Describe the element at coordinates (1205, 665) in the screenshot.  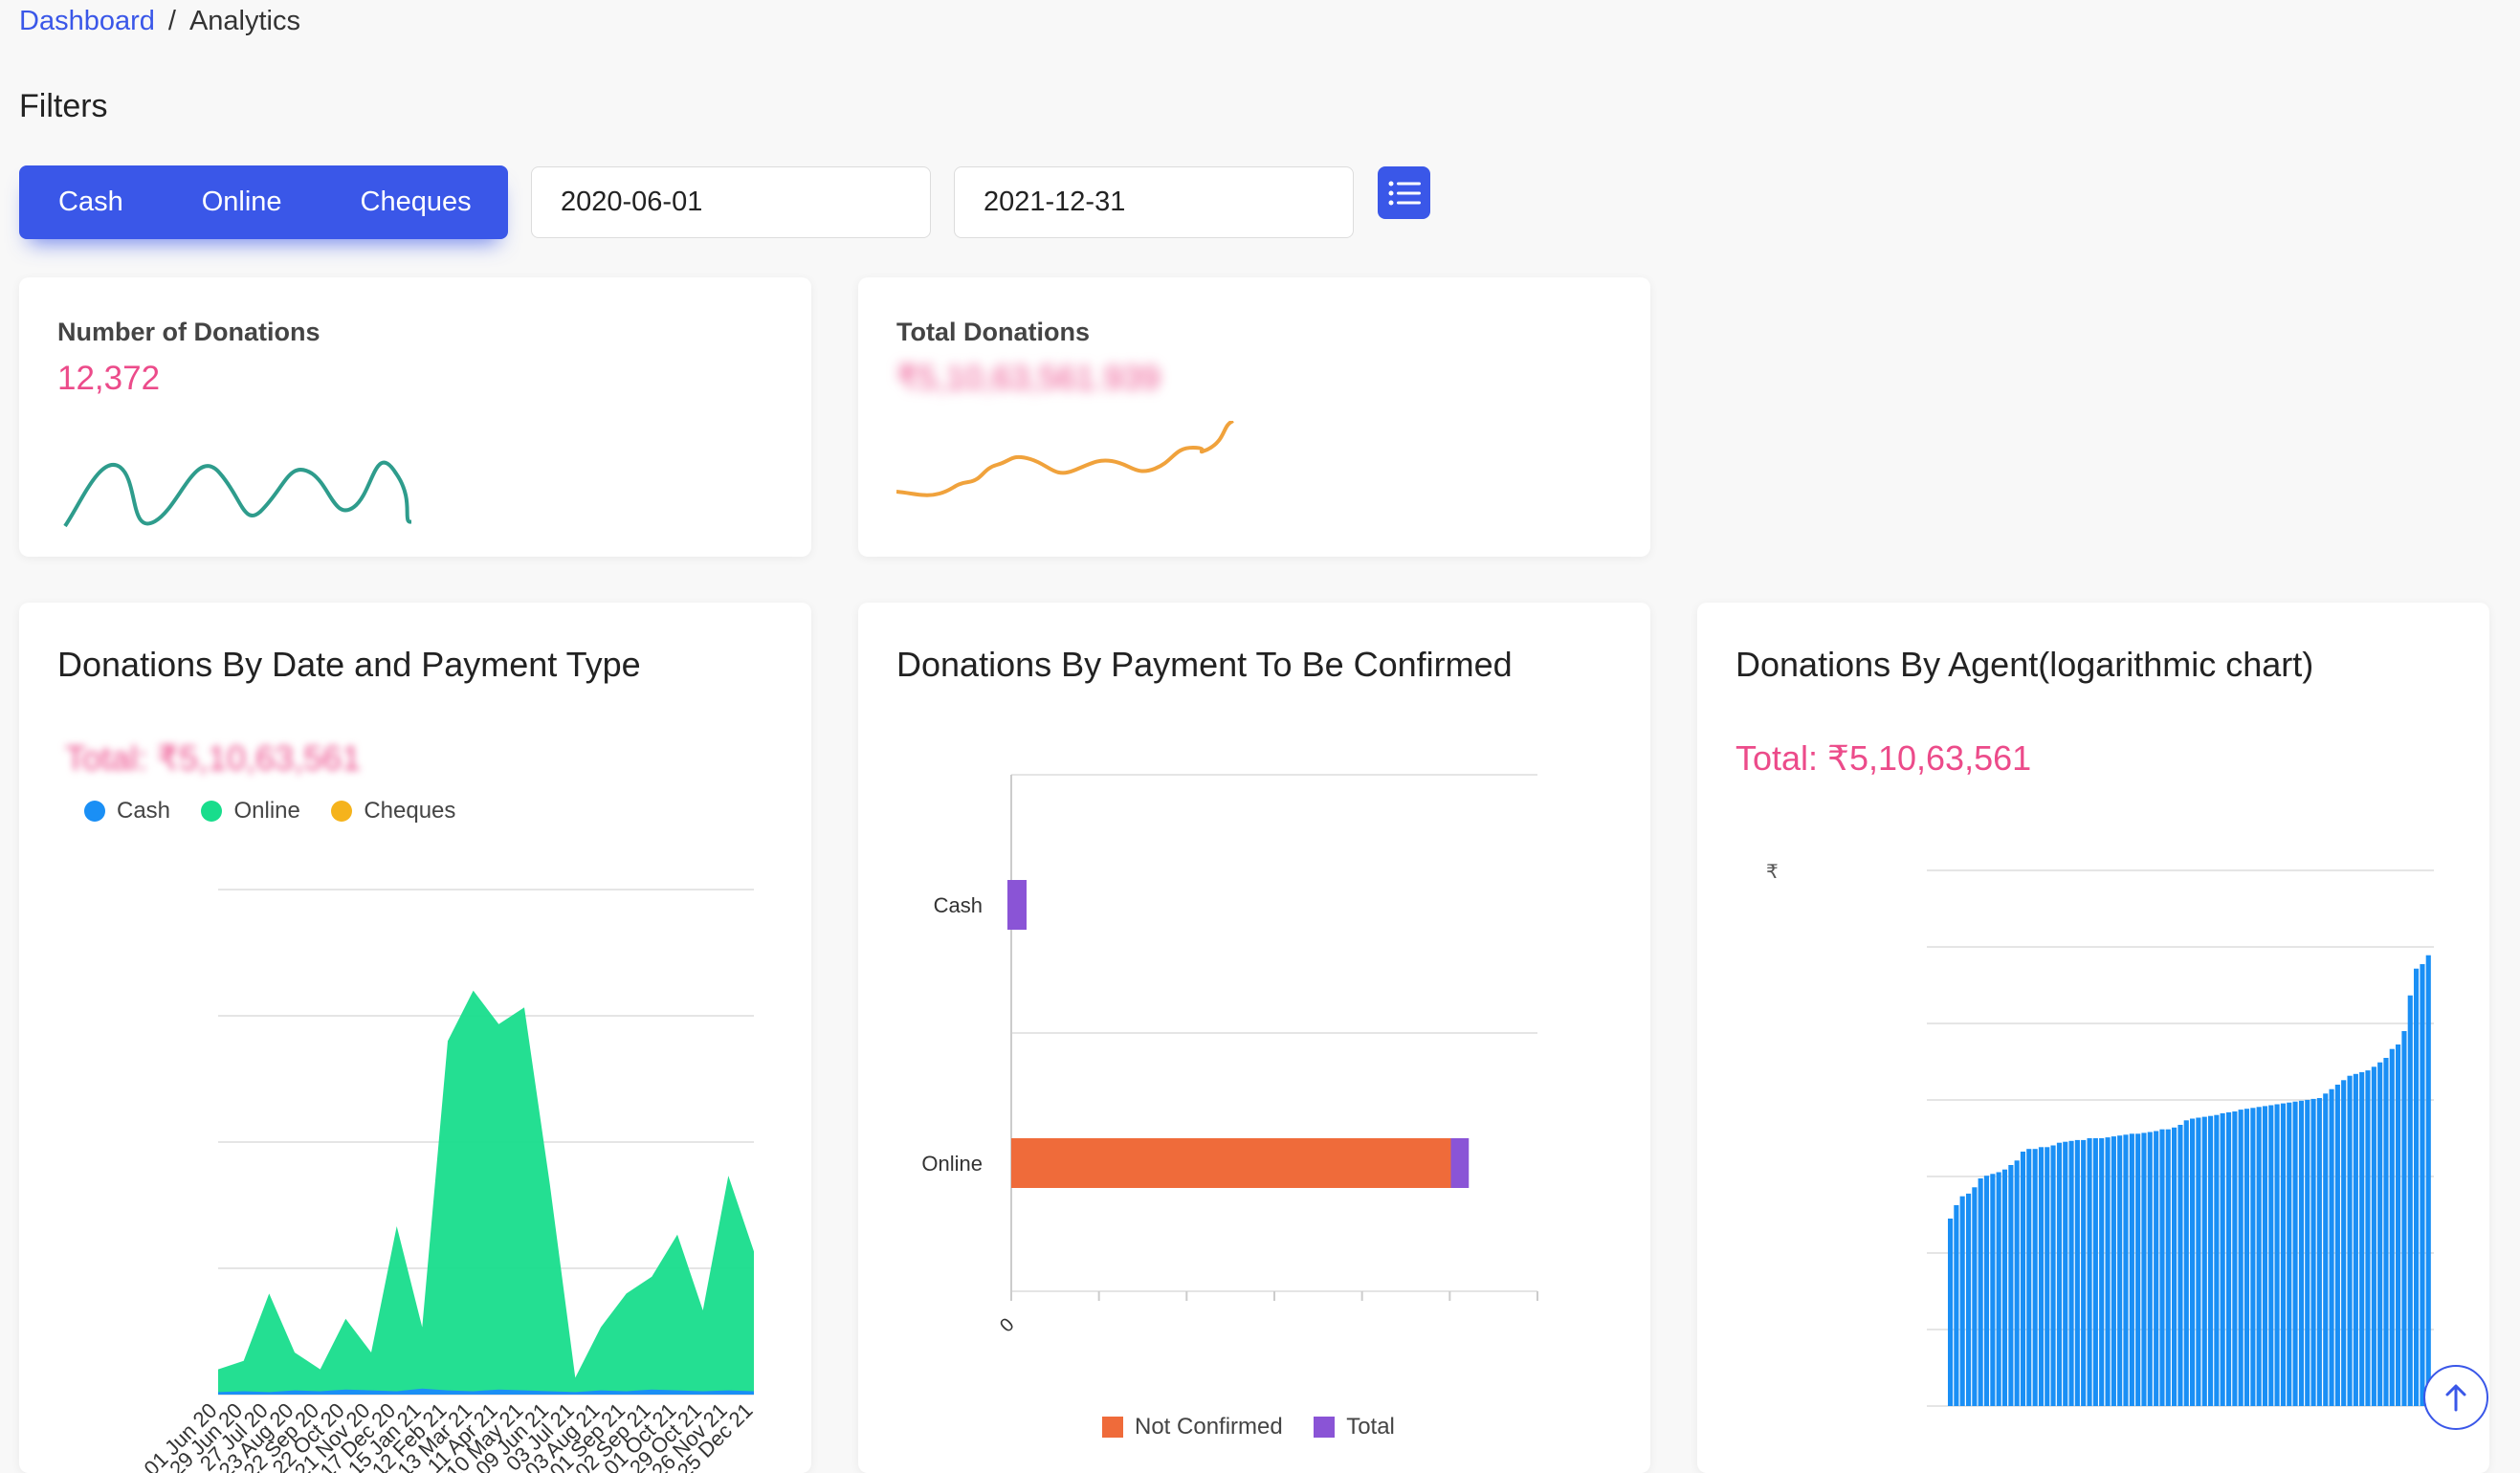
I see `payment-to-be-confirmed-title: Donations By Payment To Be Confirmed` at that location.